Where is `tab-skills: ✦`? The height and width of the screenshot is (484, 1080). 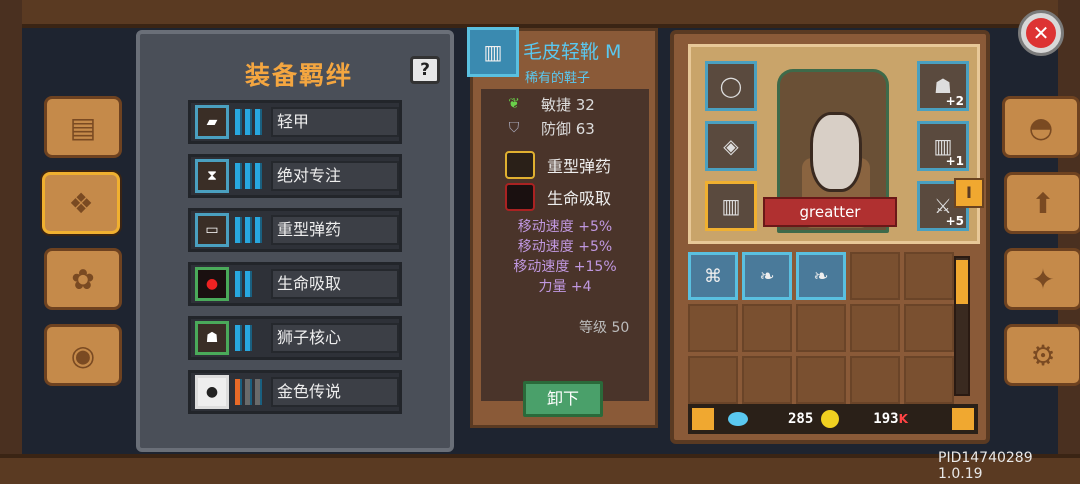
tab-skills: ✦ is located at coordinates (1042, 279).